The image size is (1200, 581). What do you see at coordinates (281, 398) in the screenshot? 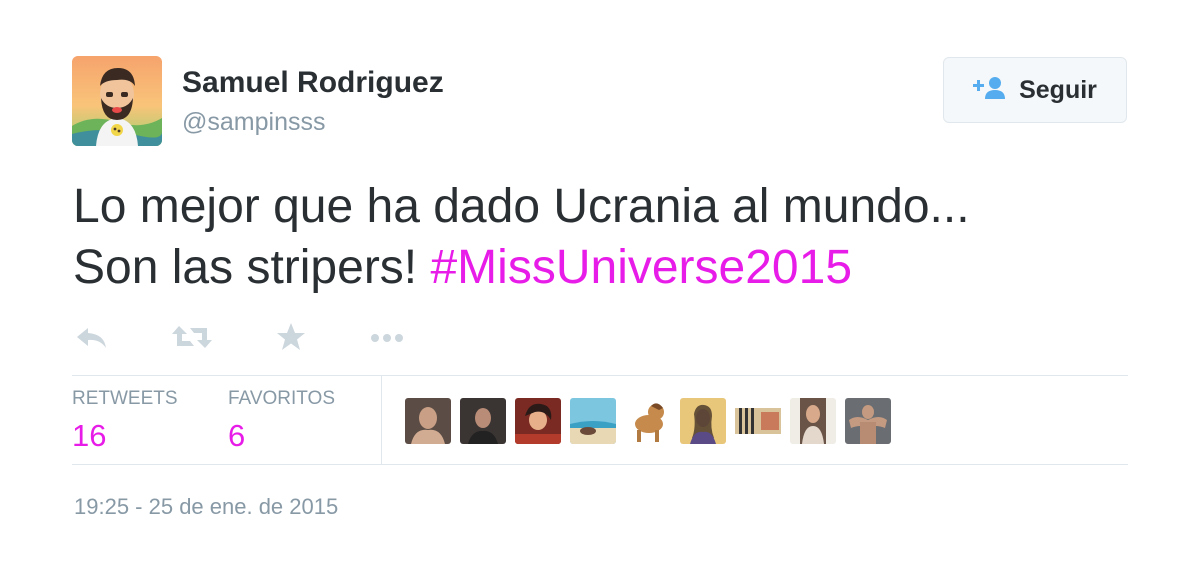
I see `favorites-label: FAVORITOS` at bounding box center [281, 398].